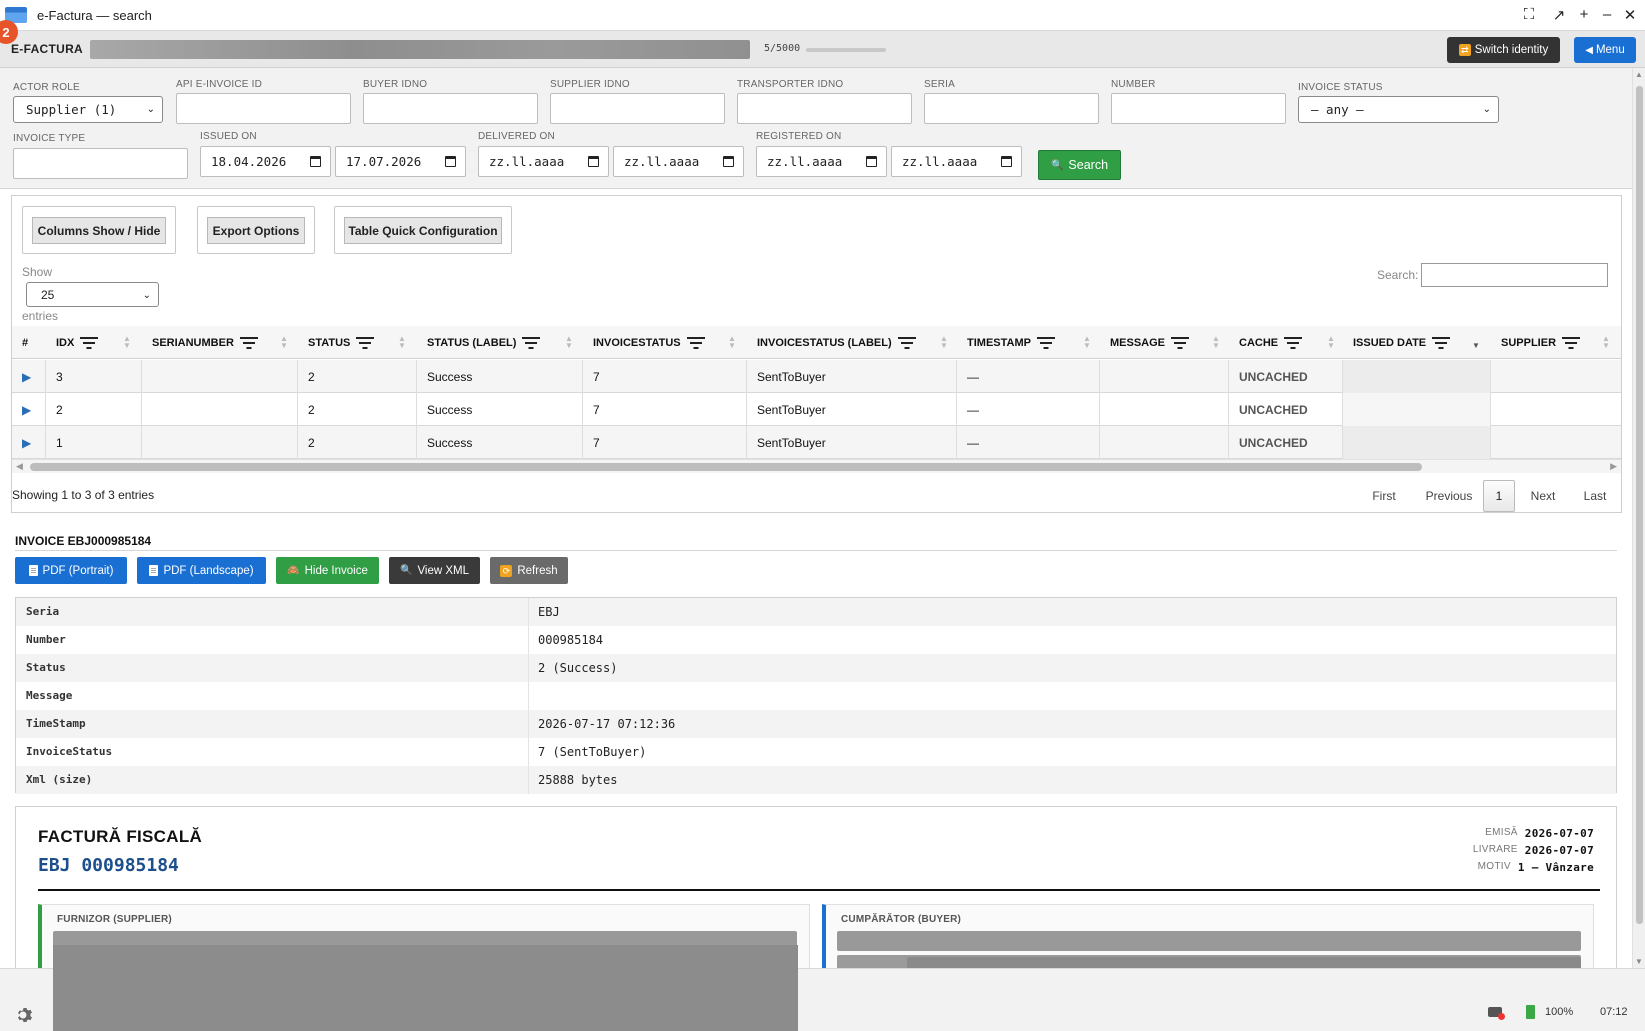  What do you see at coordinates (201, 570) in the screenshot?
I see `pdf-landscape-button: PDF (Landscape)` at bounding box center [201, 570].